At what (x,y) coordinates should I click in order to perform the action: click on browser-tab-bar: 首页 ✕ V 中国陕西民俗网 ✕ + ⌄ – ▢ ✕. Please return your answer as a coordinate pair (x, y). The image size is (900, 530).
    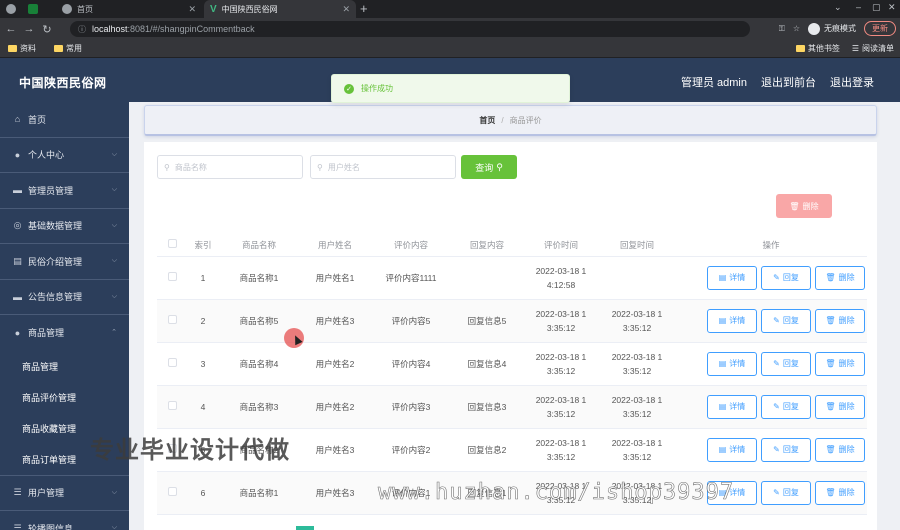
    Looking at the image, I should click on (450, 9).